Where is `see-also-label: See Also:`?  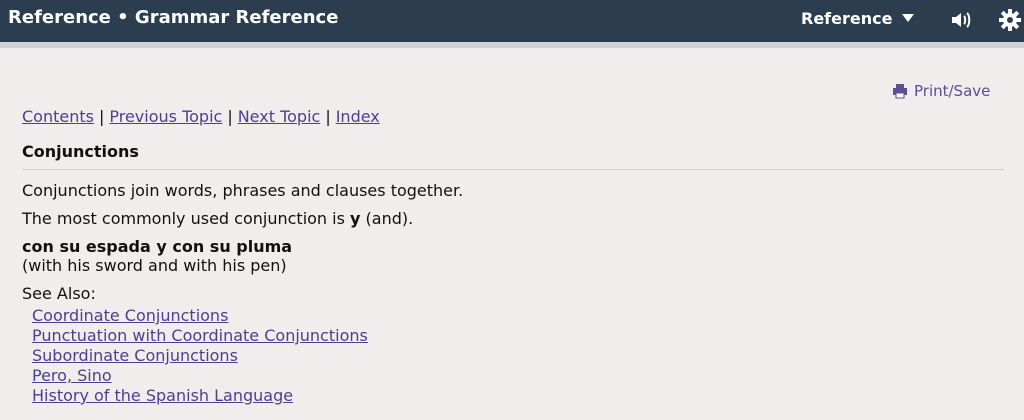
see-also-label: See Also: is located at coordinates (59, 293).